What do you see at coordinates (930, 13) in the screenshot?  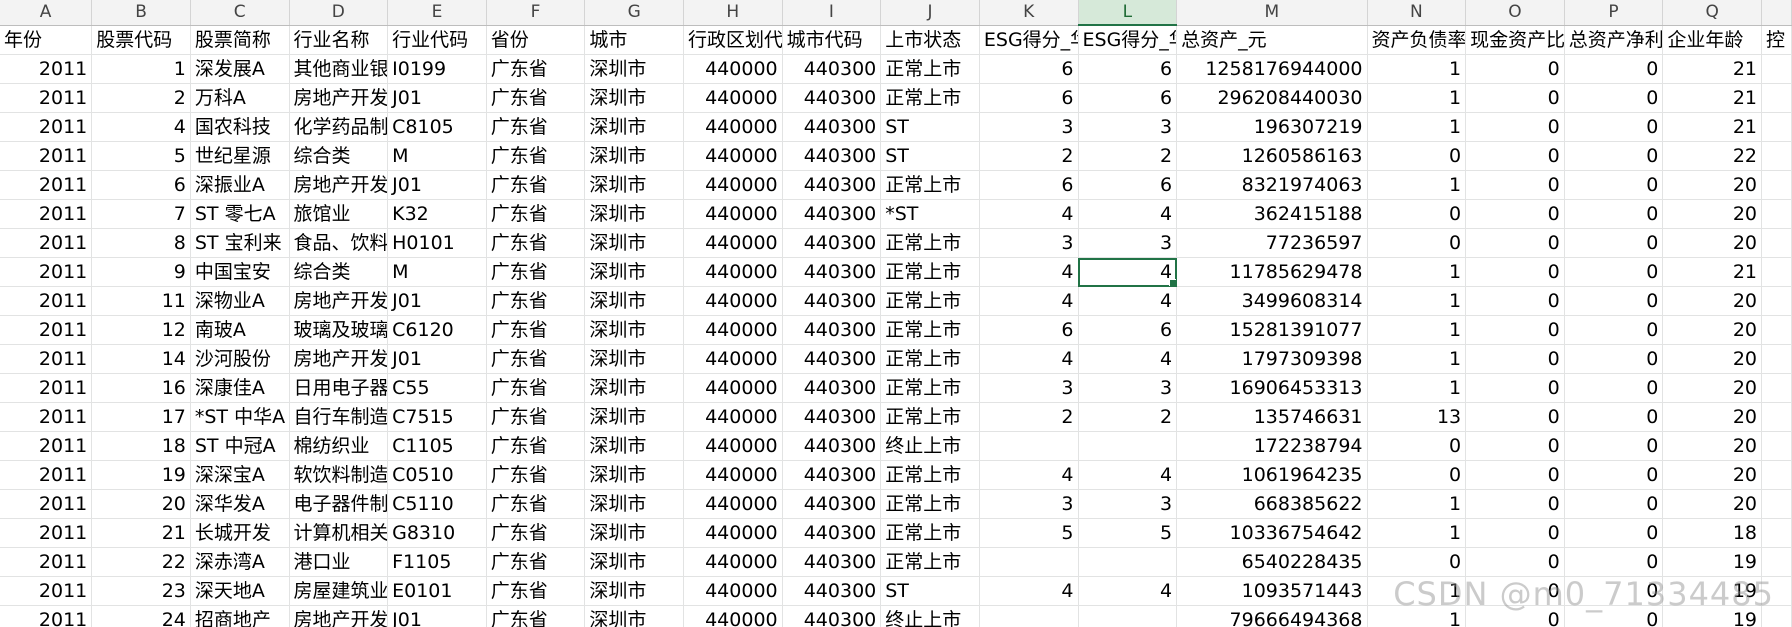 I see `column-header-j: J` at bounding box center [930, 13].